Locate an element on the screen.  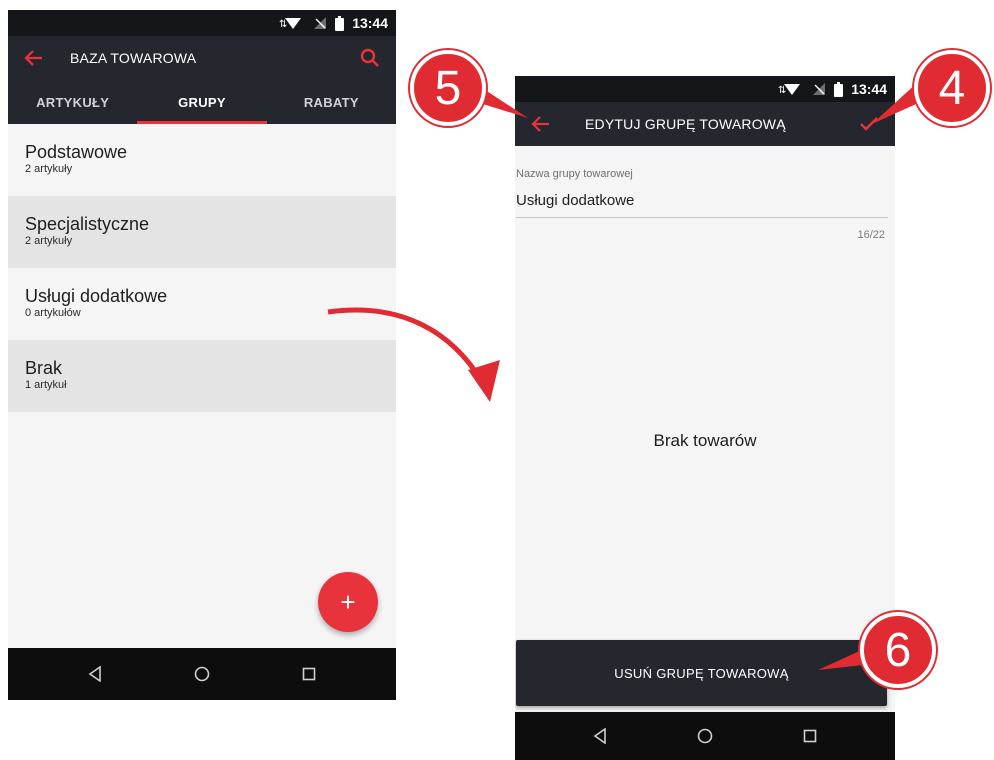
tab-discounts: RABATY is located at coordinates (331, 102).